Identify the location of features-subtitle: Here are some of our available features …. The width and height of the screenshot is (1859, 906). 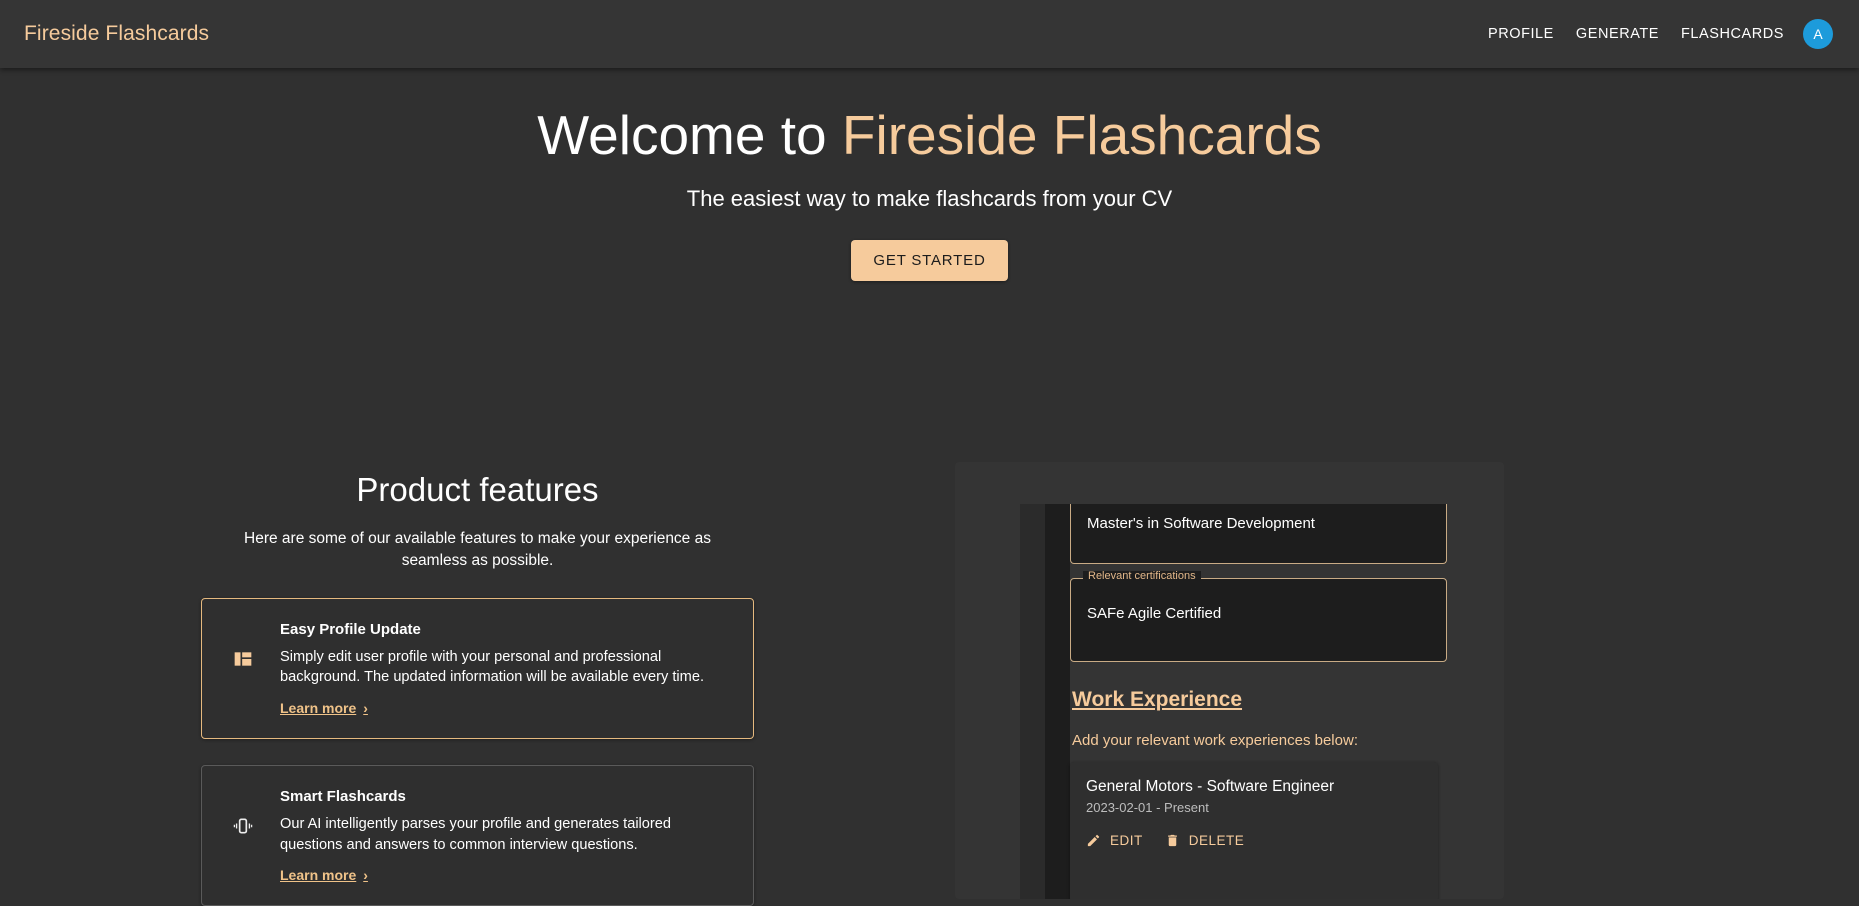
(477, 549).